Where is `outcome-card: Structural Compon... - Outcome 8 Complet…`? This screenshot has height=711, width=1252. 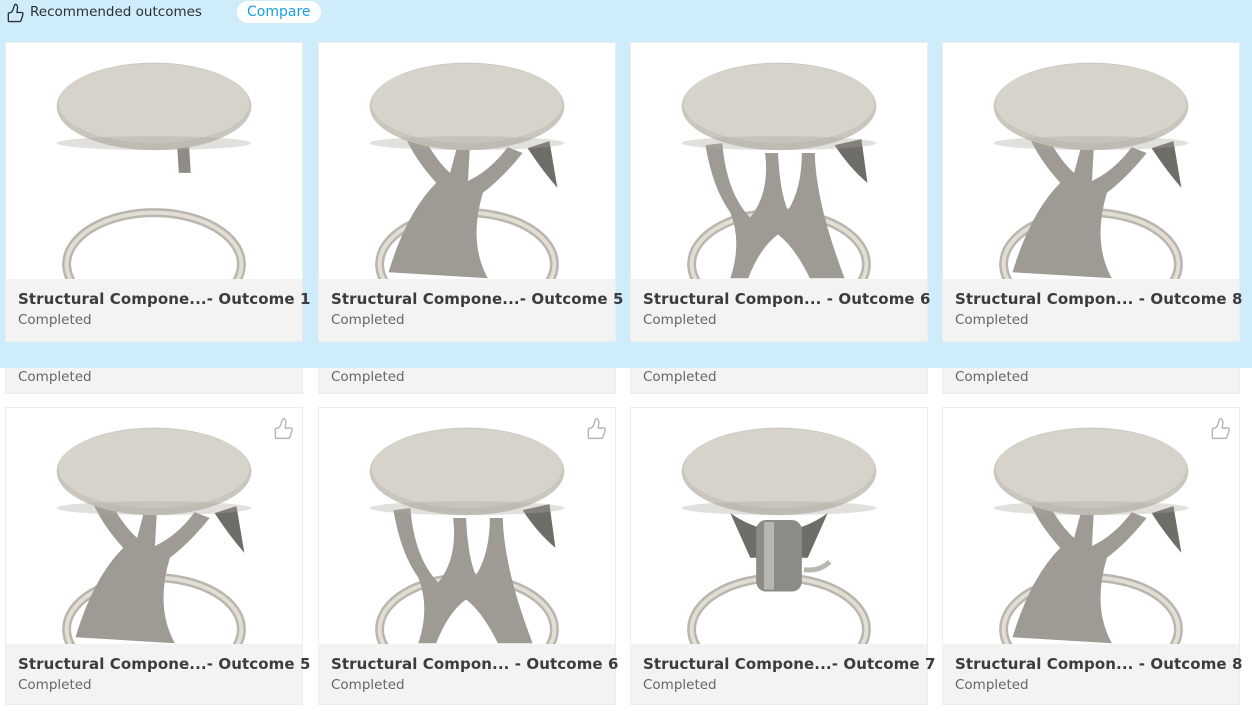 outcome-card: Structural Compon... - Outcome 8 Complet… is located at coordinates (1092, 556).